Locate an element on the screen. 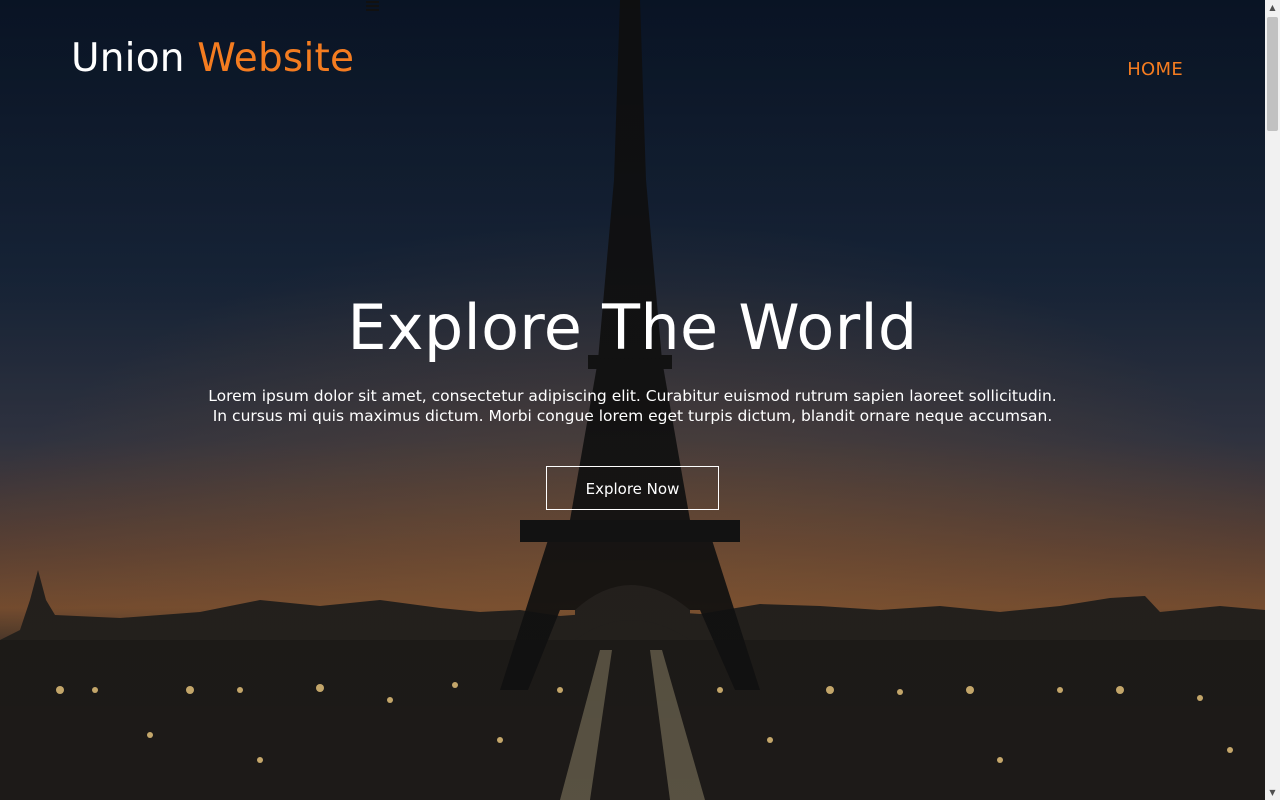  scrollbar-thumb is located at coordinates (1272, 74).